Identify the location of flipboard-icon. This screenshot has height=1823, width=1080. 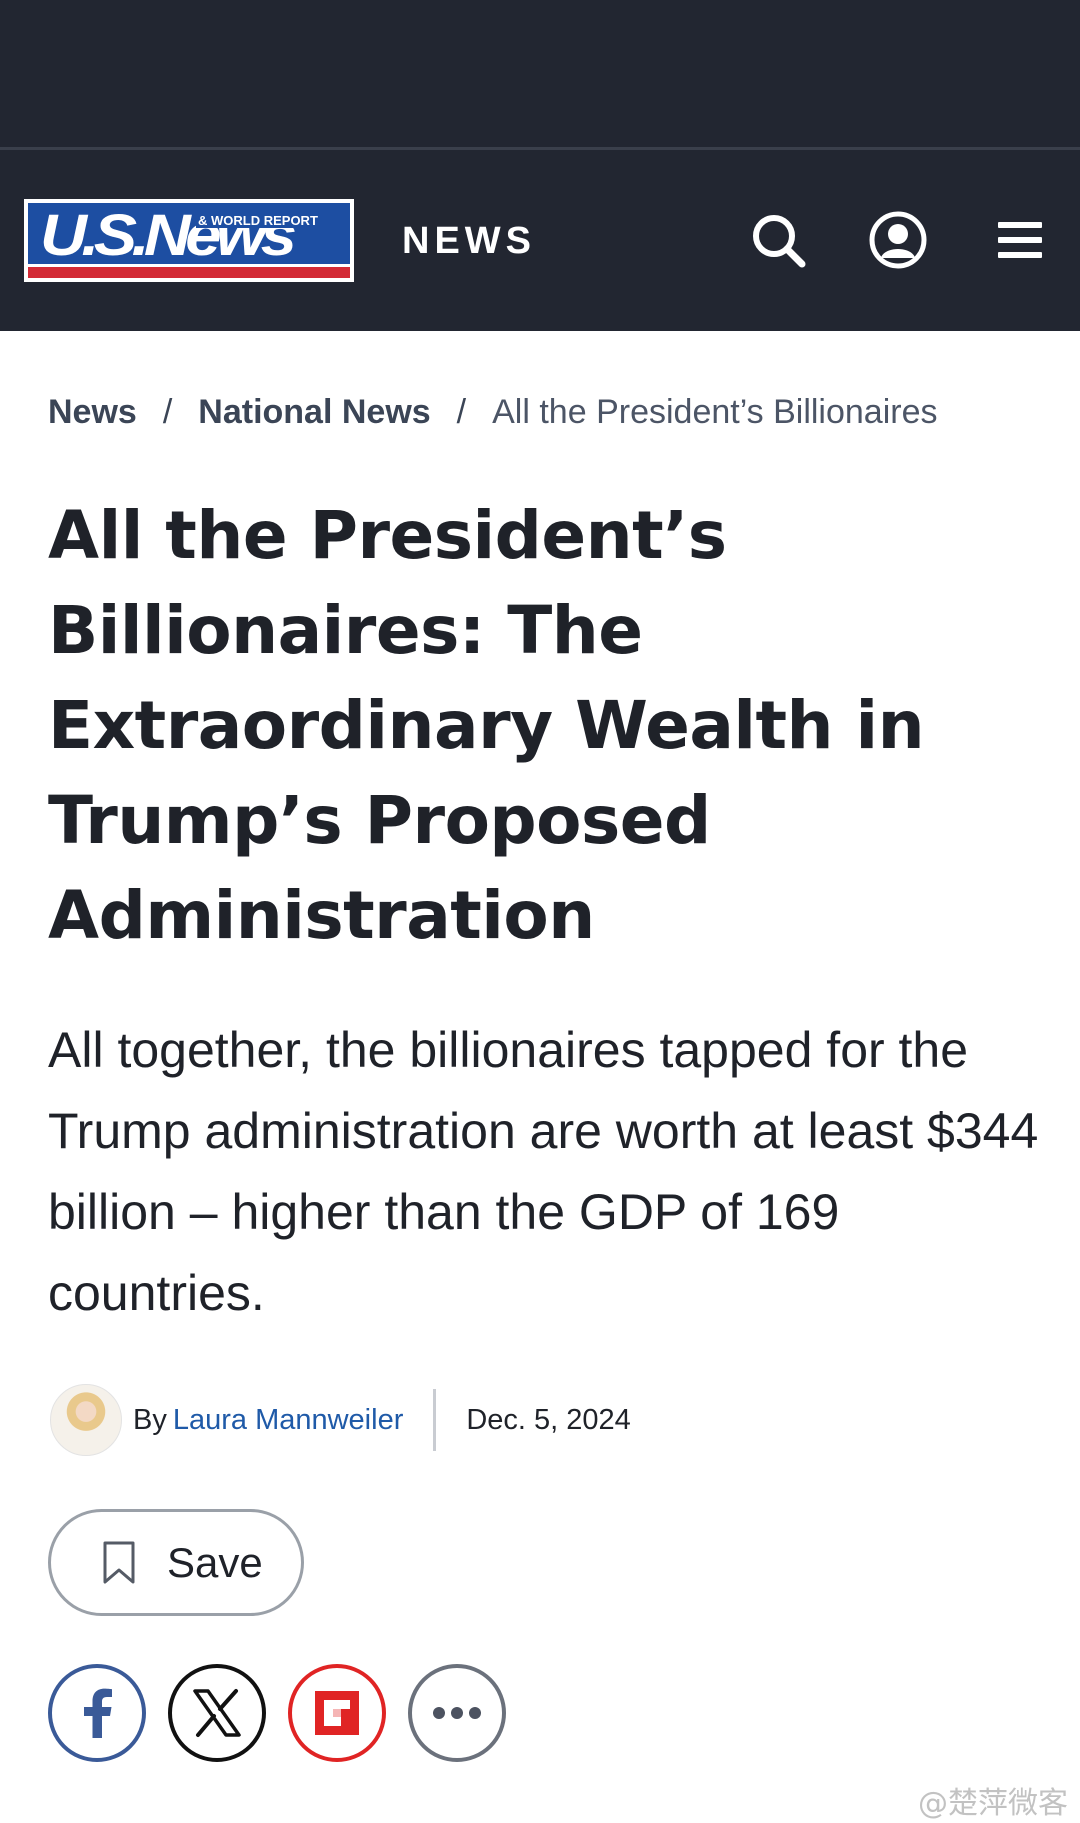
(337, 1713).